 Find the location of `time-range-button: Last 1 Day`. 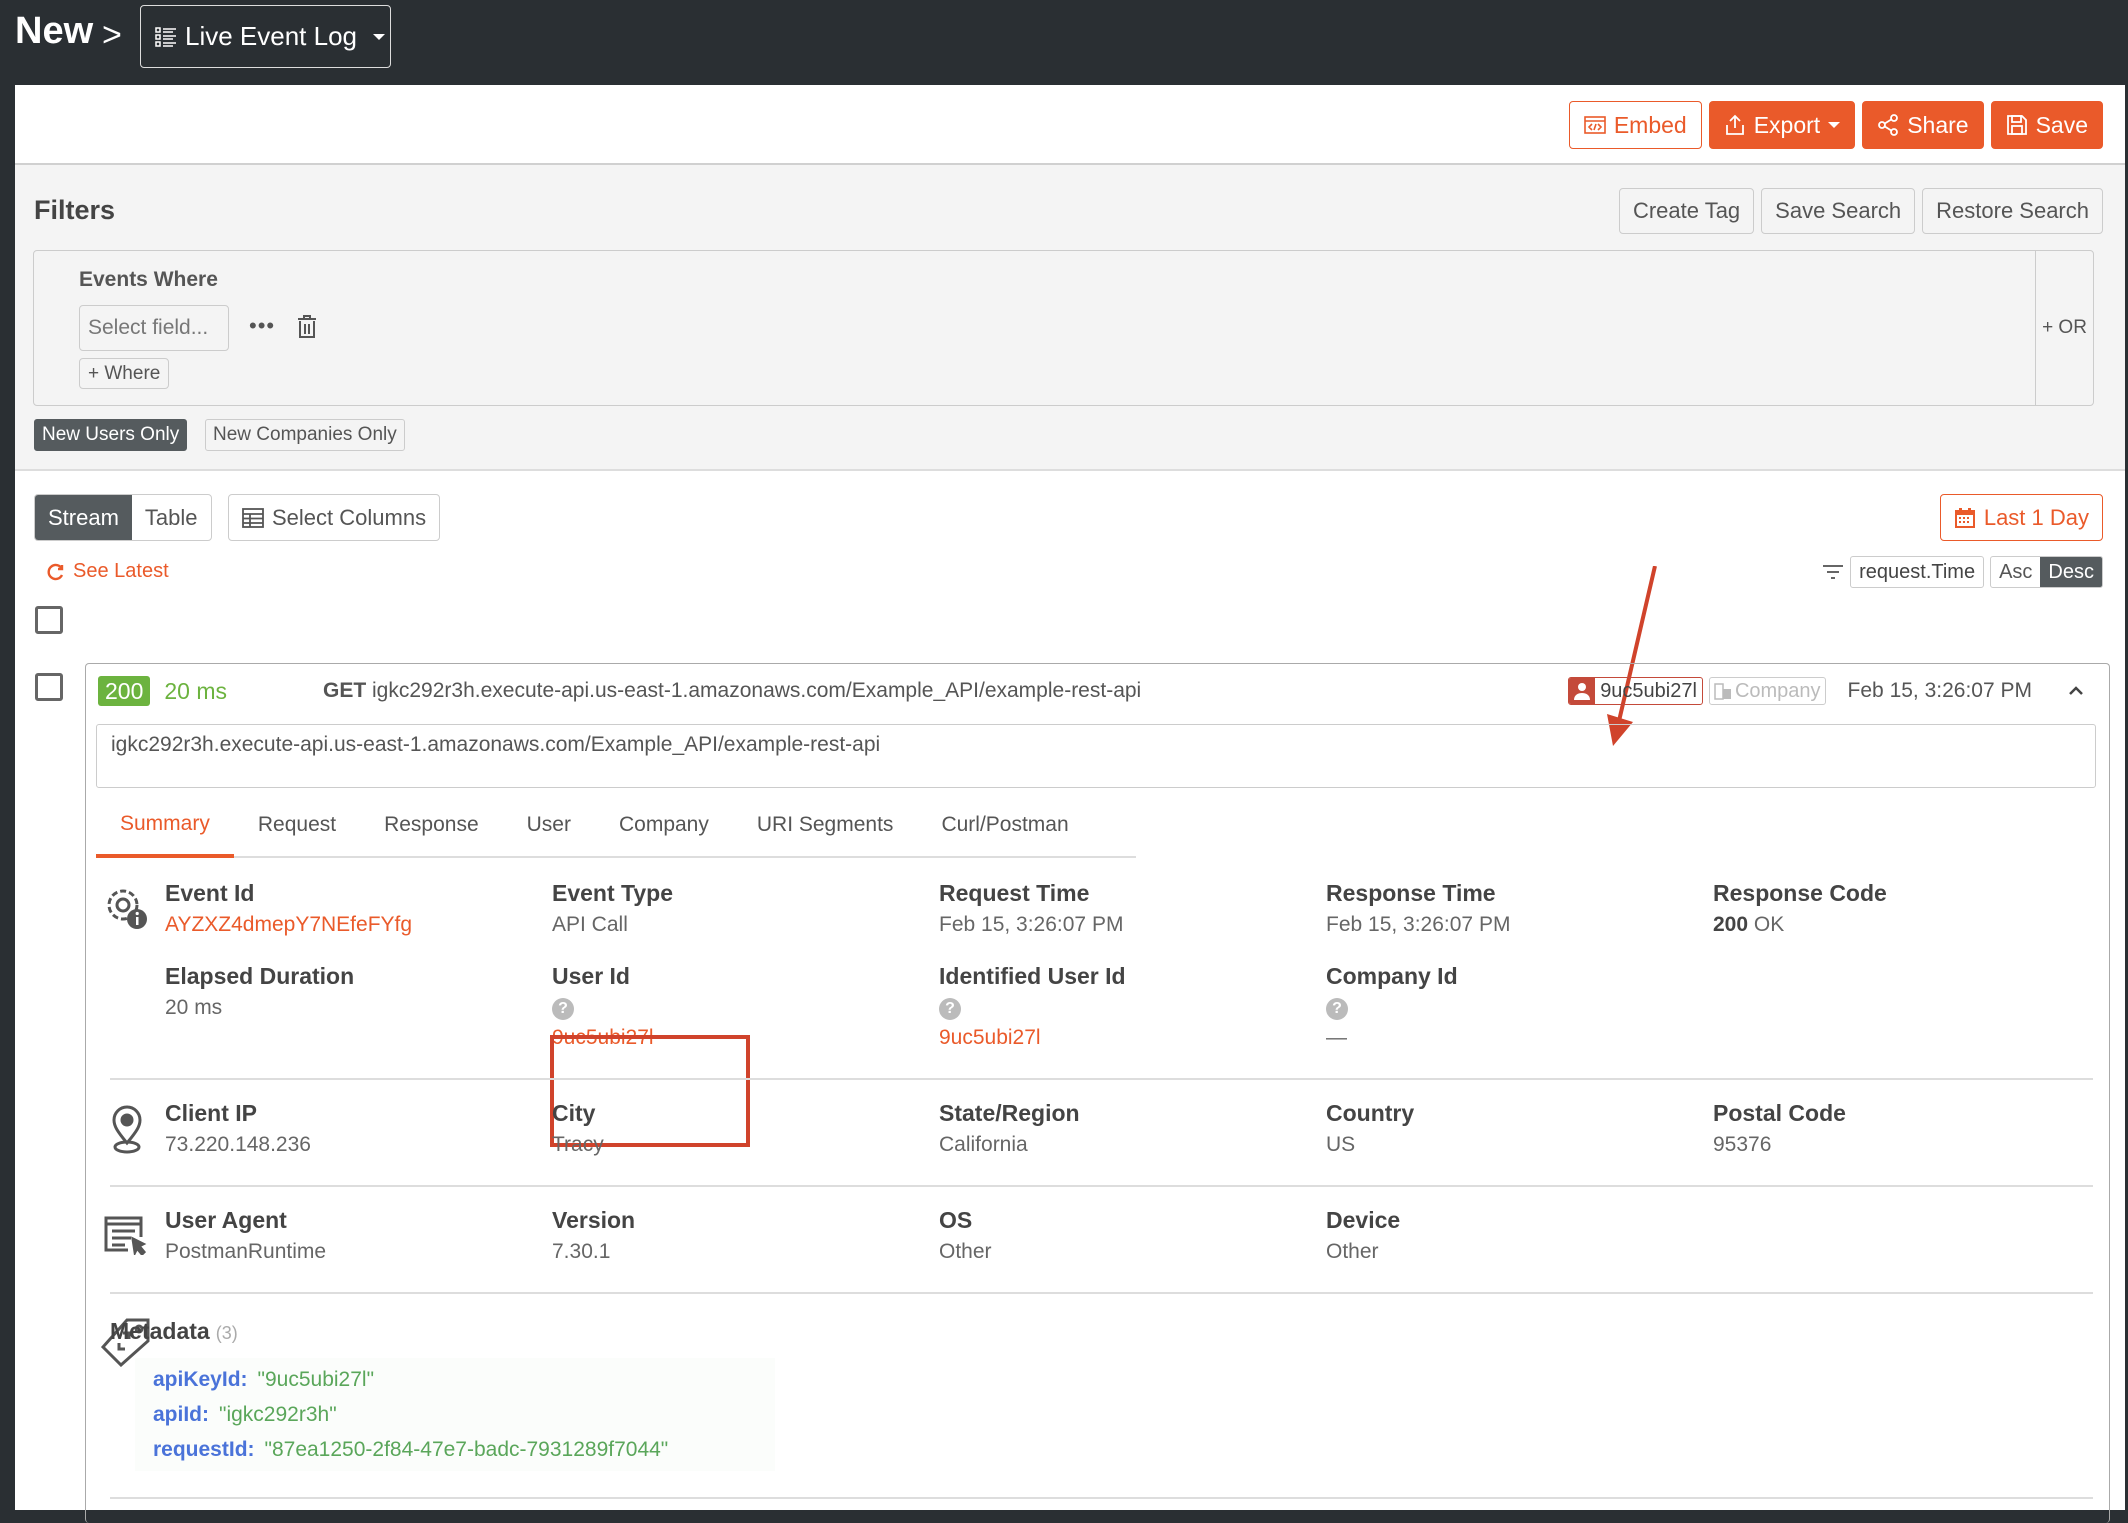

time-range-button: Last 1 Day is located at coordinates (2021, 517).